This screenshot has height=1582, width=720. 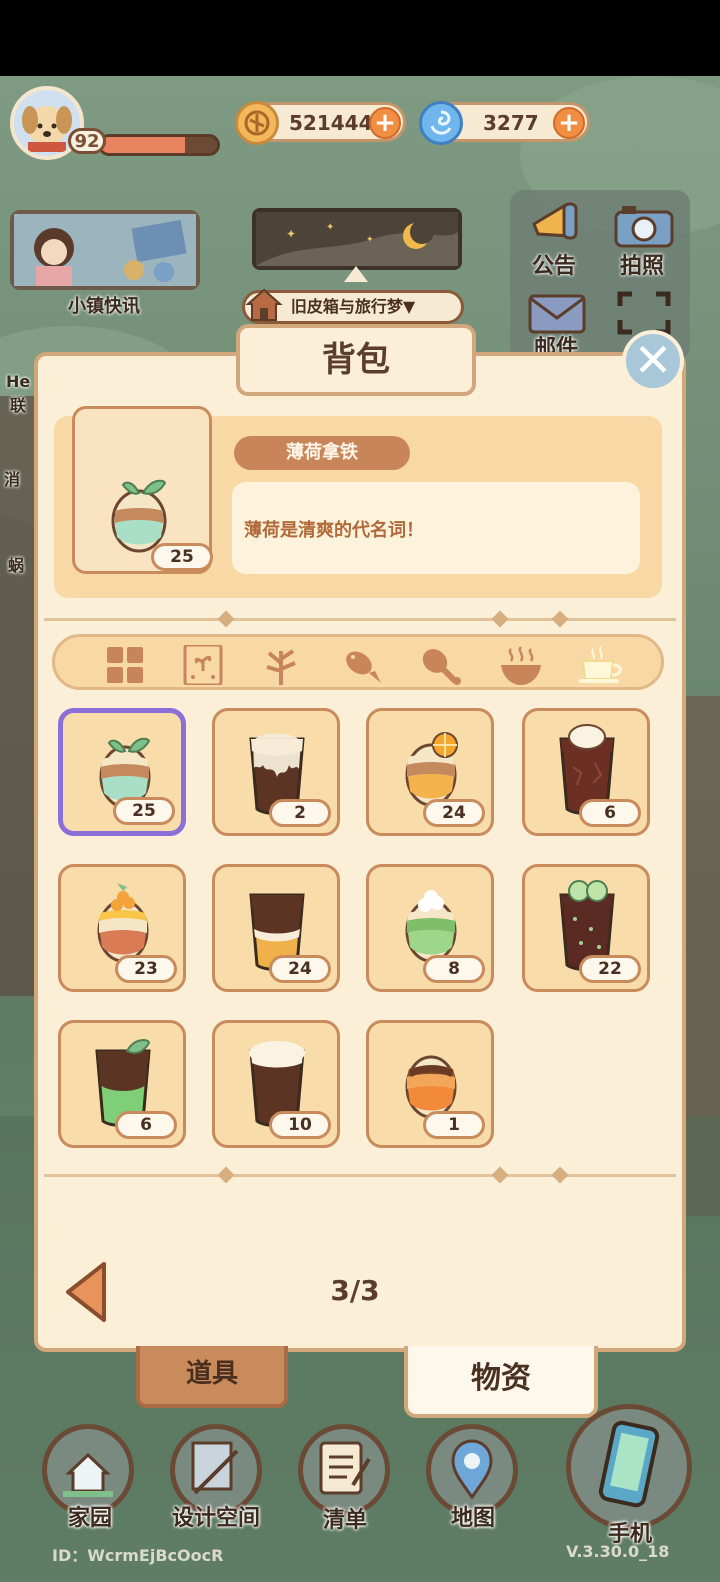 What do you see at coordinates (105, 250) in the screenshot?
I see `town-news-widget` at bounding box center [105, 250].